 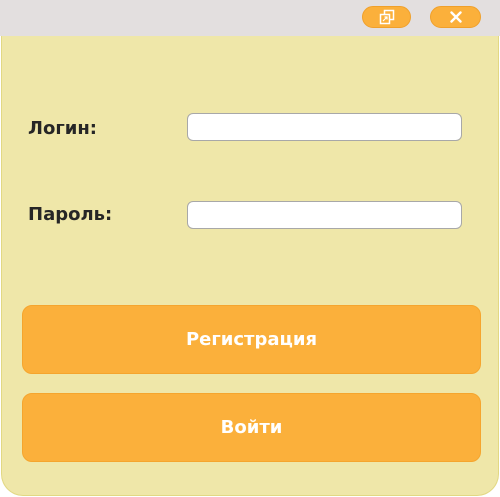 I want to click on close-button, so click(x=455, y=17).